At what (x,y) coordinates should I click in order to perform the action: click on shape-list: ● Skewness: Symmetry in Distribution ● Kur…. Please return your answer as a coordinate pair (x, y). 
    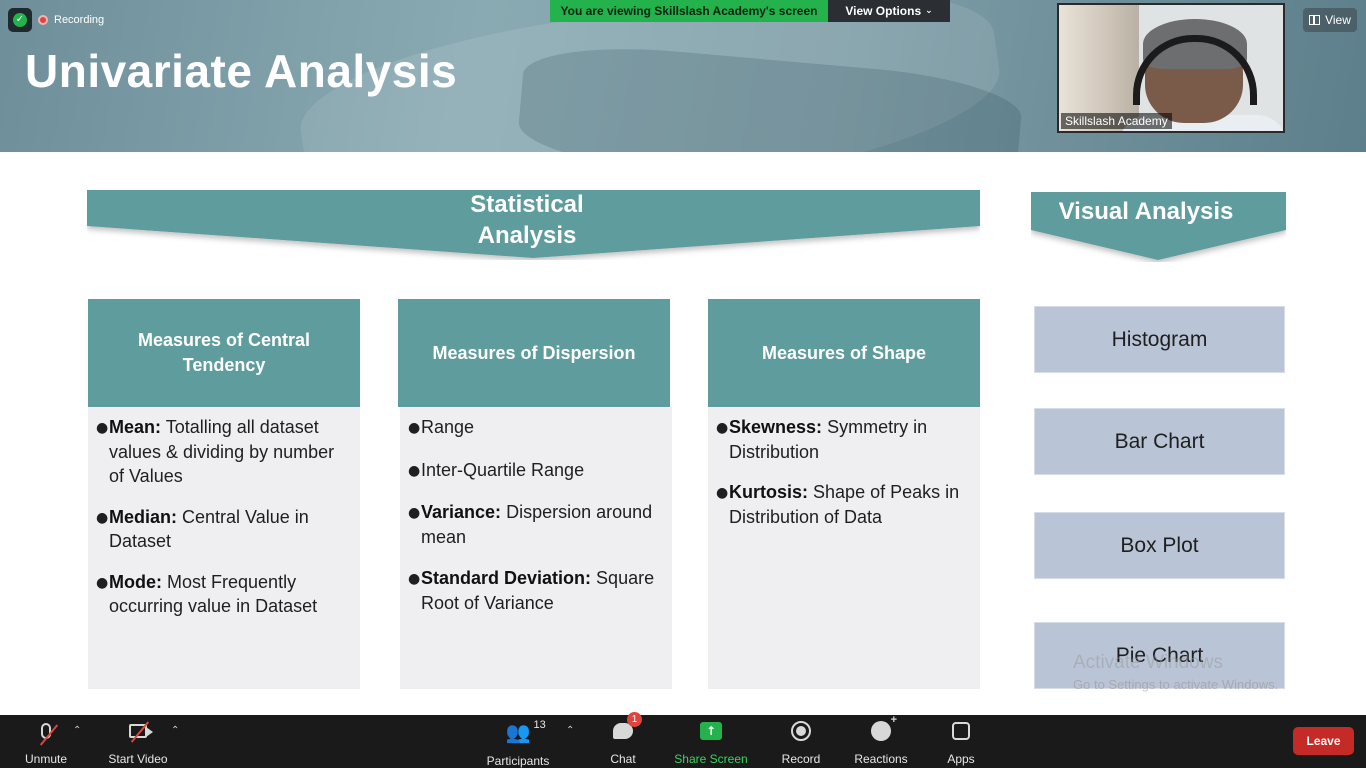
    Looking at the image, I should click on (844, 548).